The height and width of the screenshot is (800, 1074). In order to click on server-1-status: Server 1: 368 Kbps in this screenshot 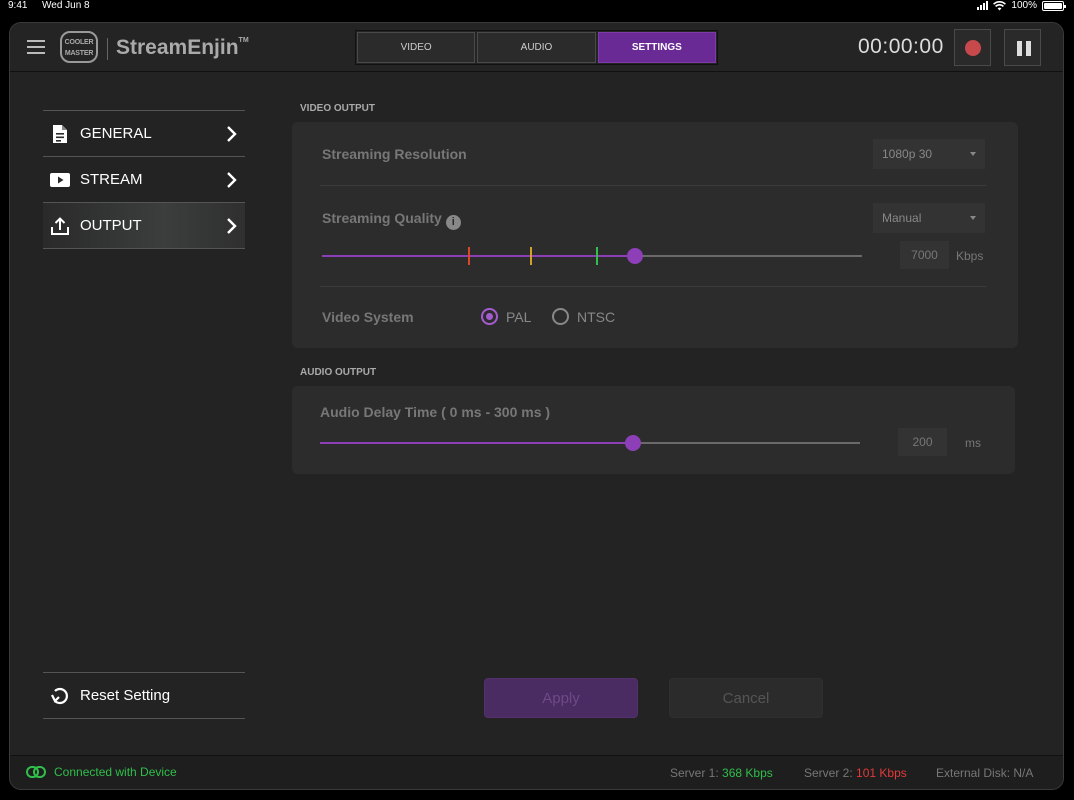, I will do `click(721, 773)`.